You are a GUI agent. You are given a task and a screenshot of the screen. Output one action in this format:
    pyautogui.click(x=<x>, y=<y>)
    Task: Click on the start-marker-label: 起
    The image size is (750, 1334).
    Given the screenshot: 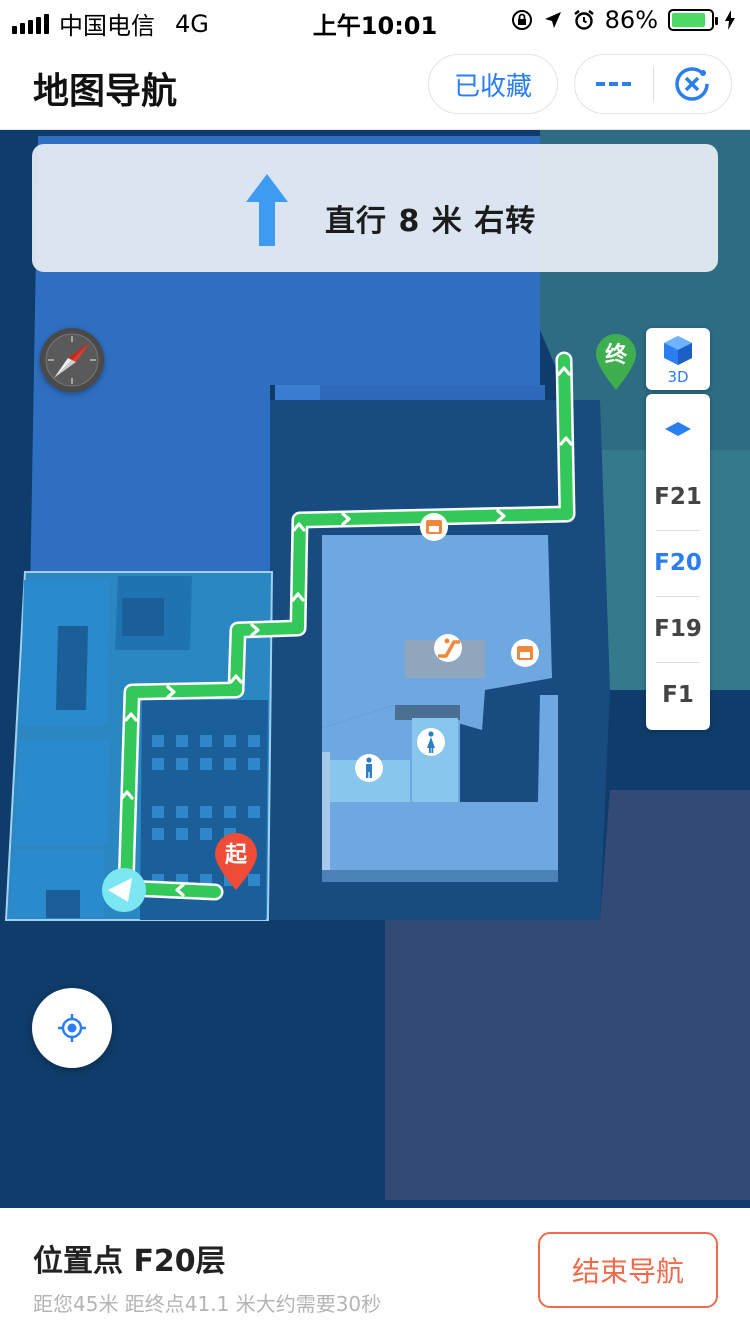 What is the action you would take?
    pyautogui.click(x=236, y=855)
    